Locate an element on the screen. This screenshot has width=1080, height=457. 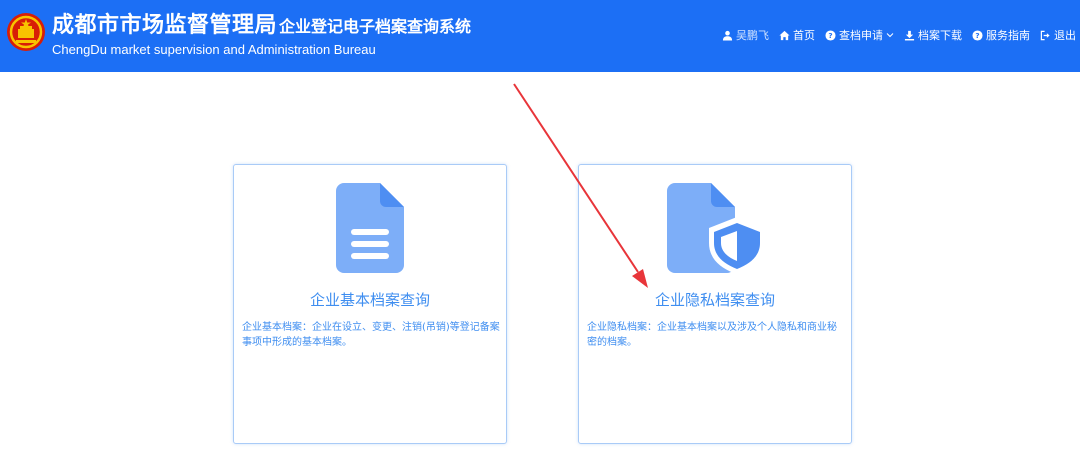
card-description: 企业隐私档案：企业基本档案以及涉及个人隐私和商业秘密的档案。 is located at coordinates (712, 335).